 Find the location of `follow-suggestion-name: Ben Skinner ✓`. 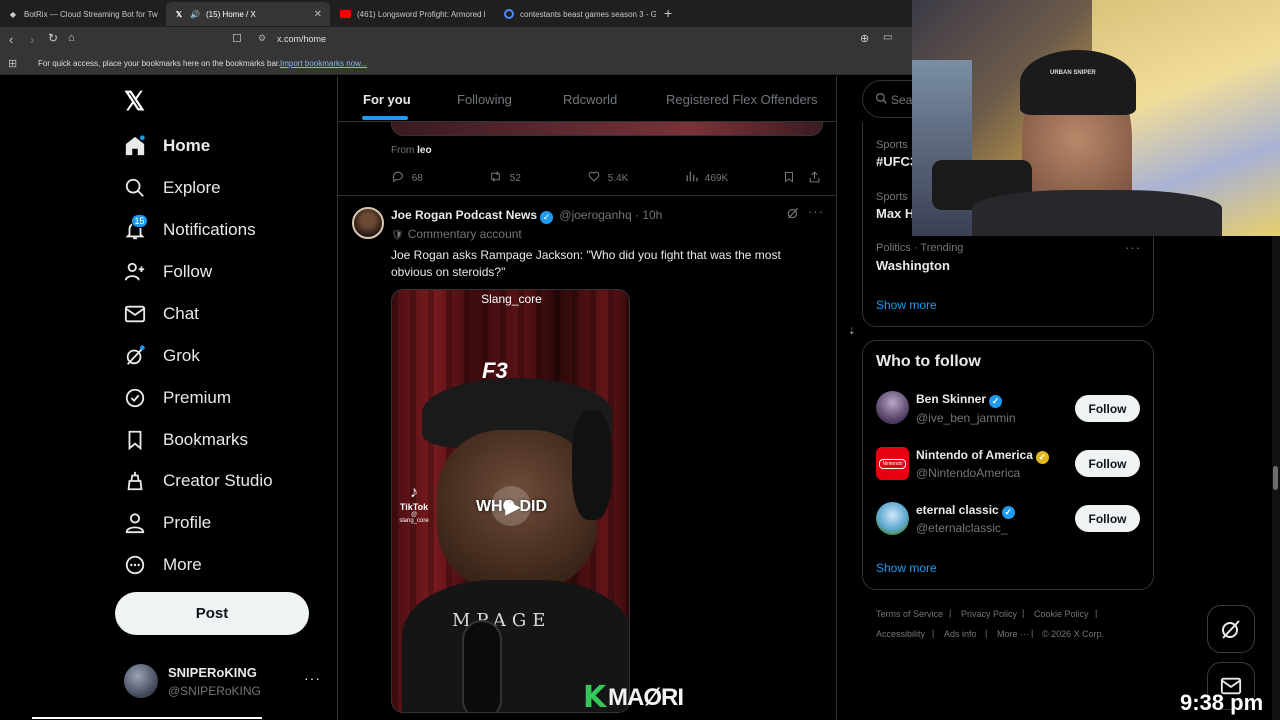

follow-suggestion-name: Ben Skinner ✓ is located at coordinates (959, 400).